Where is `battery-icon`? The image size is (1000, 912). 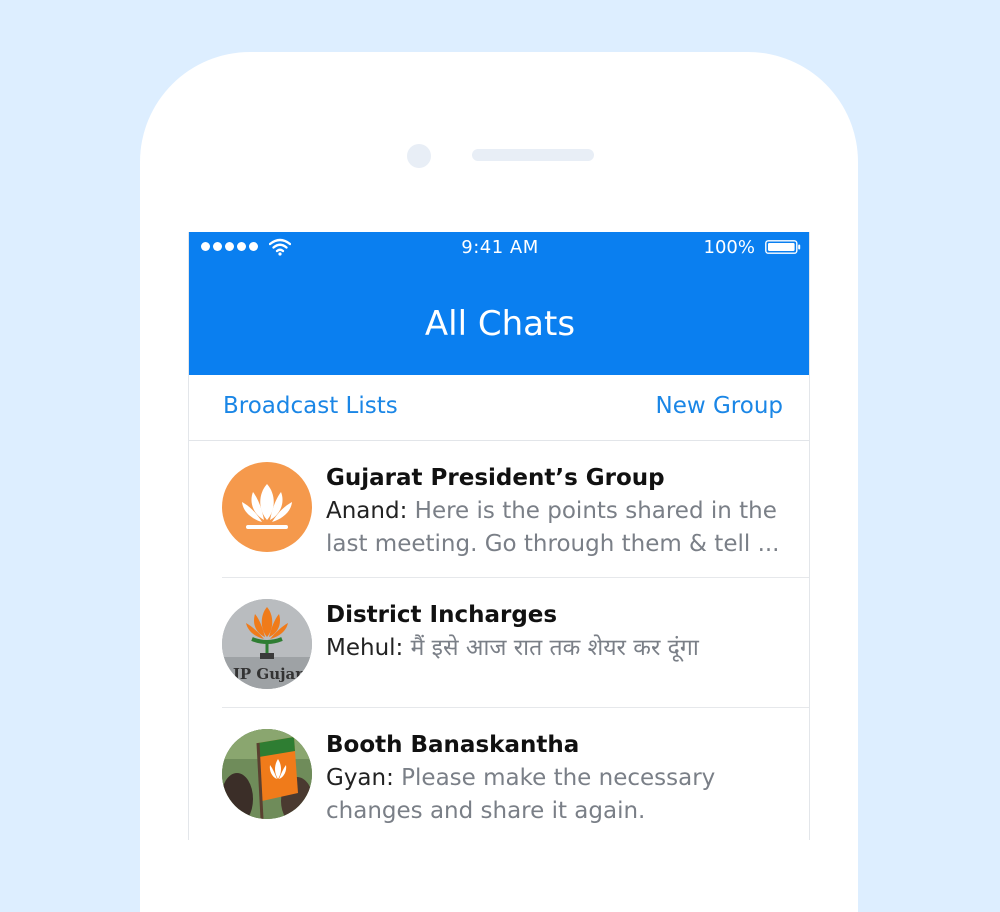 battery-icon is located at coordinates (783, 247).